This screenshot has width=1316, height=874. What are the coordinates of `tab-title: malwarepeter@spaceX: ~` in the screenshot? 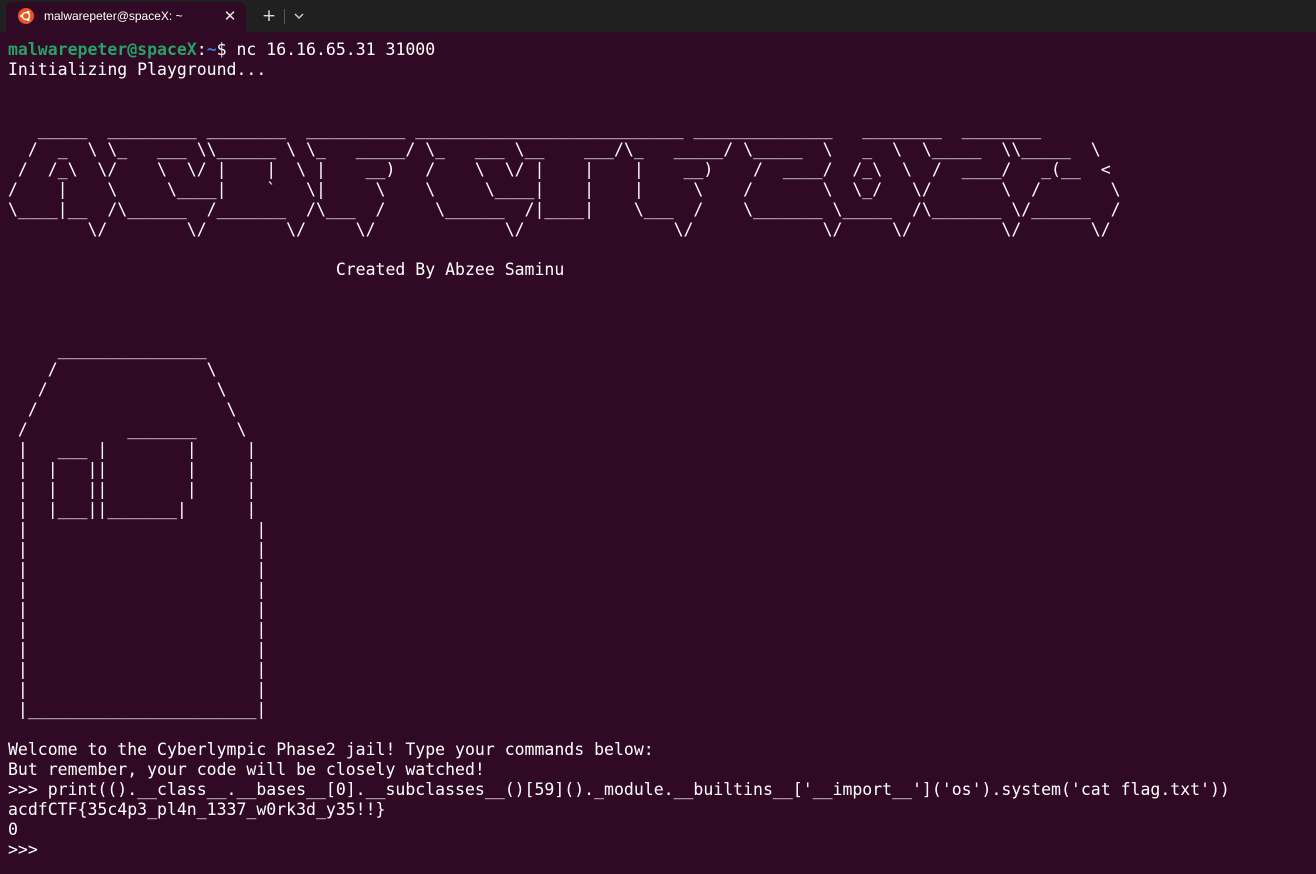 It's located at (113, 16).